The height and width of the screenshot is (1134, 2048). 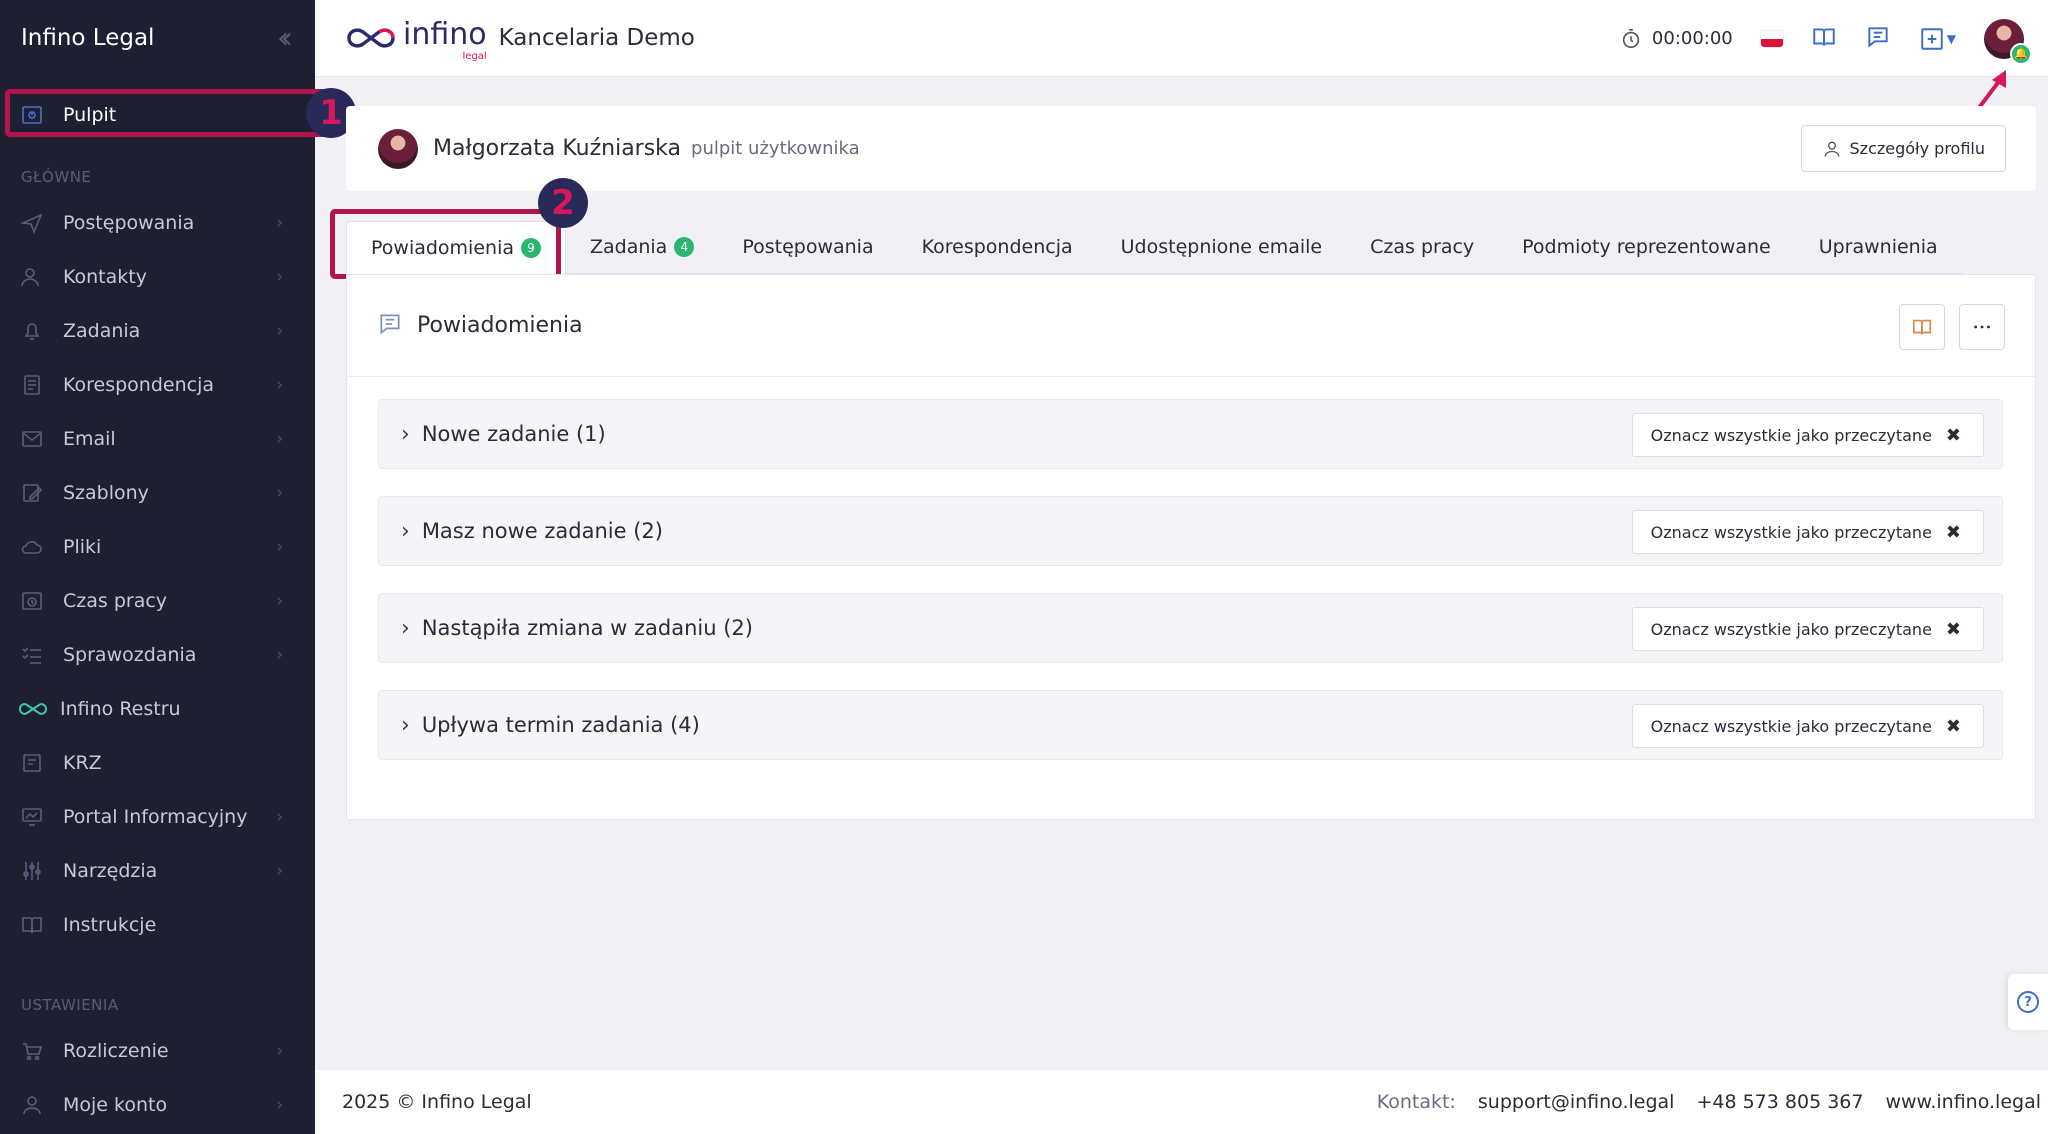 What do you see at coordinates (82, 763) in the screenshot?
I see `sidebar-item-label: KRZ` at bounding box center [82, 763].